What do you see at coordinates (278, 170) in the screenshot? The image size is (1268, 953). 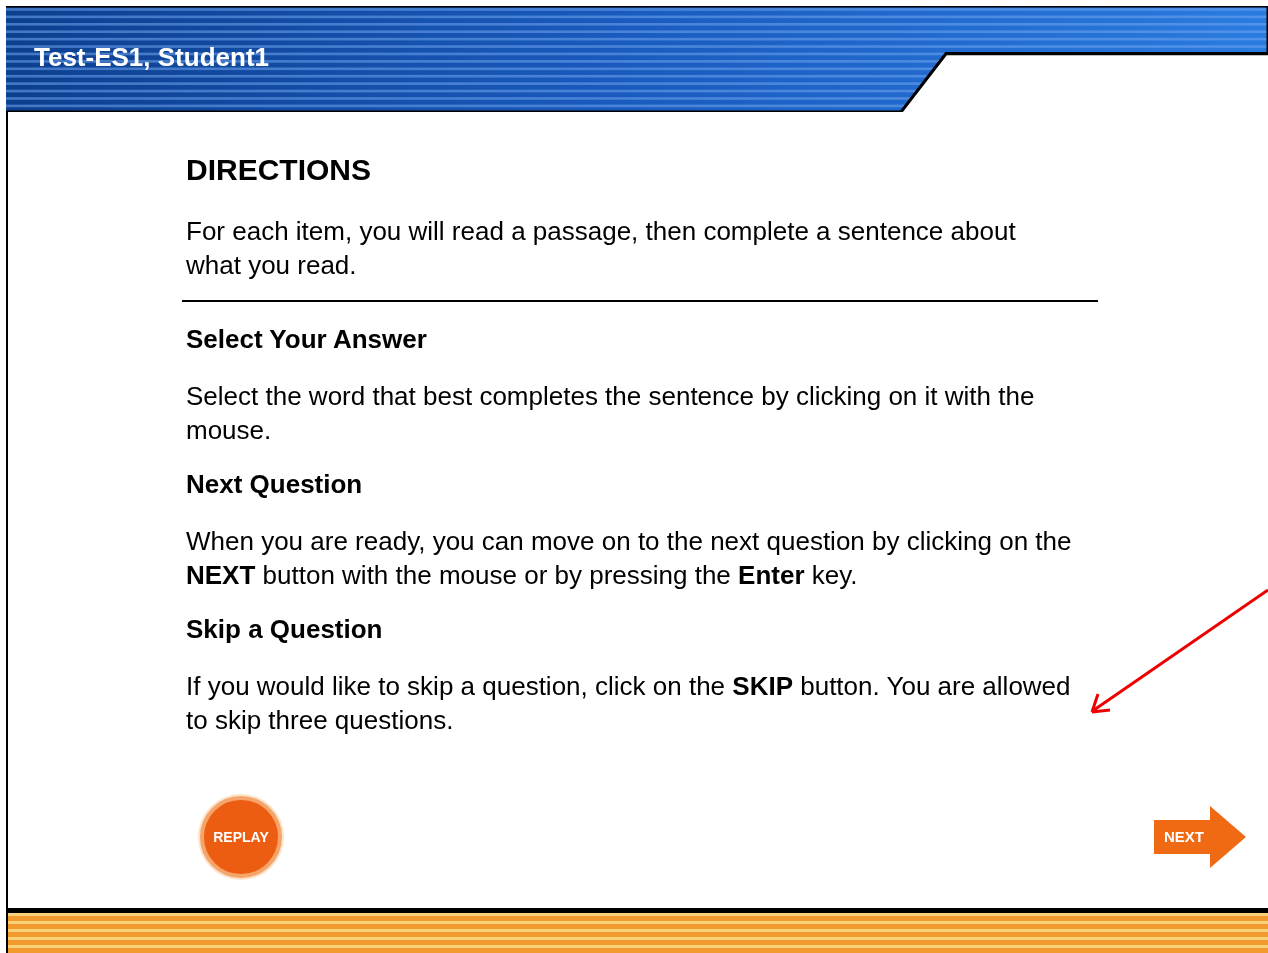 I see `directions-heading: DIRECTIONS` at bounding box center [278, 170].